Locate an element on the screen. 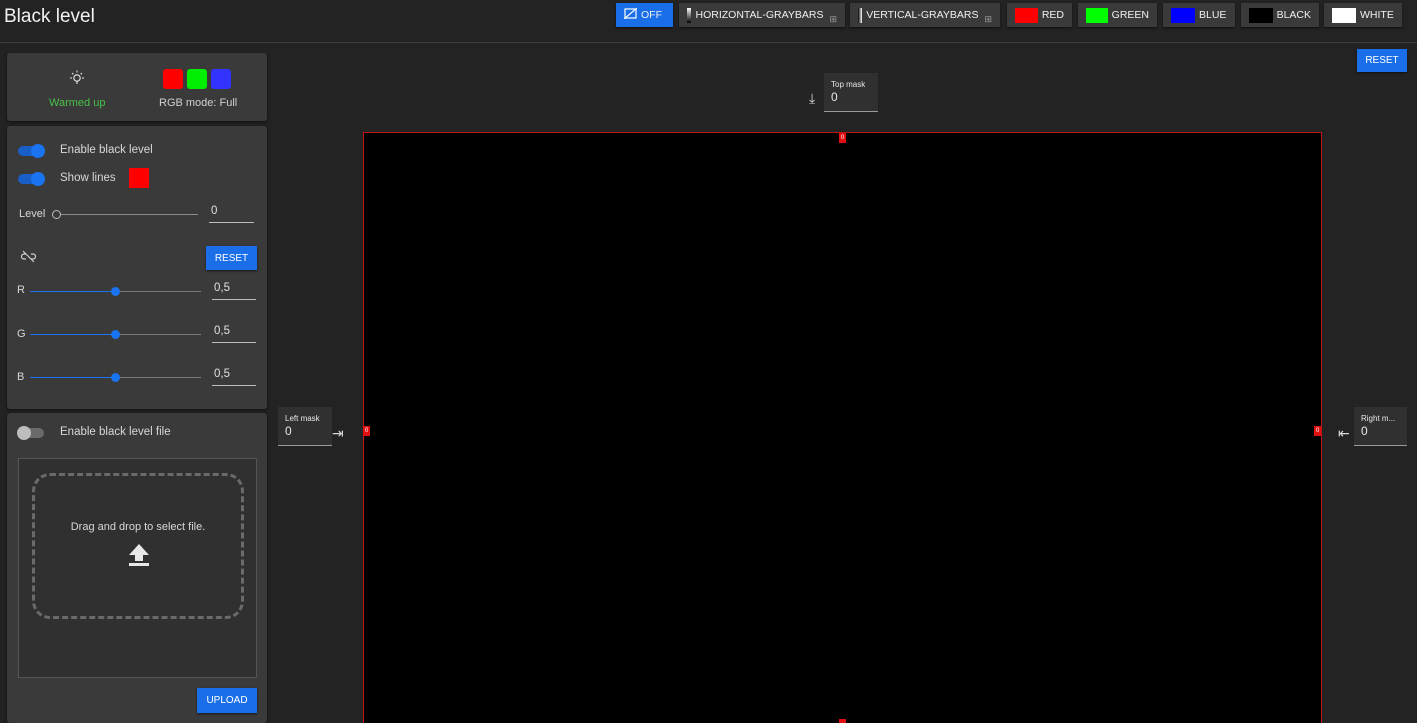 The image size is (1417, 723). rgb-mode-label: RGB mode: Full is located at coordinates (198, 103).